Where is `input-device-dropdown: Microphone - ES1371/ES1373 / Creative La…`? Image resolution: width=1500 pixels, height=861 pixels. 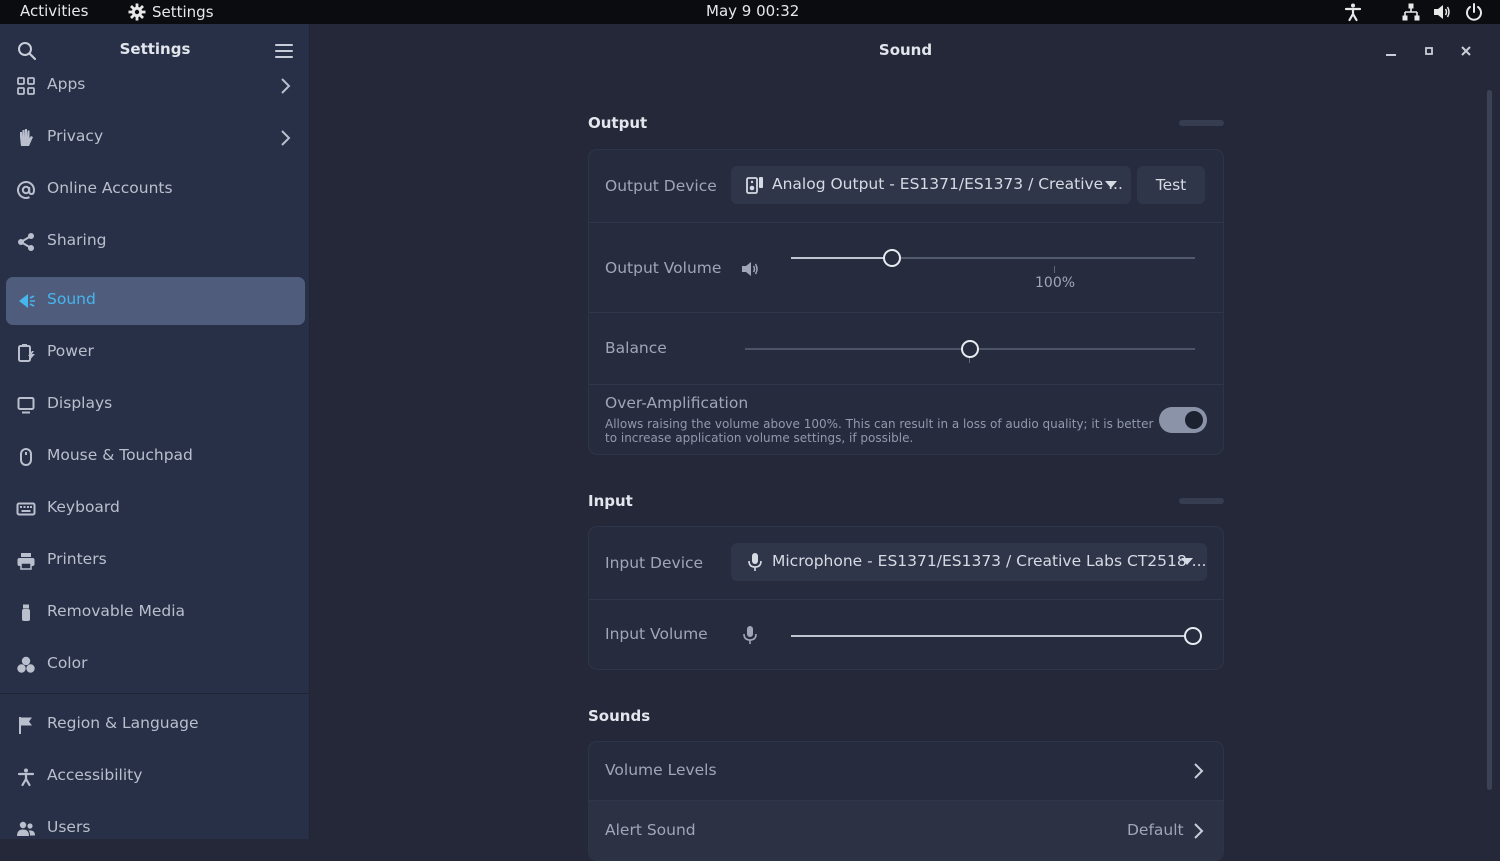
input-device-dropdown: Microphone - ES1371/ES1373 / Creative La… is located at coordinates (969, 562).